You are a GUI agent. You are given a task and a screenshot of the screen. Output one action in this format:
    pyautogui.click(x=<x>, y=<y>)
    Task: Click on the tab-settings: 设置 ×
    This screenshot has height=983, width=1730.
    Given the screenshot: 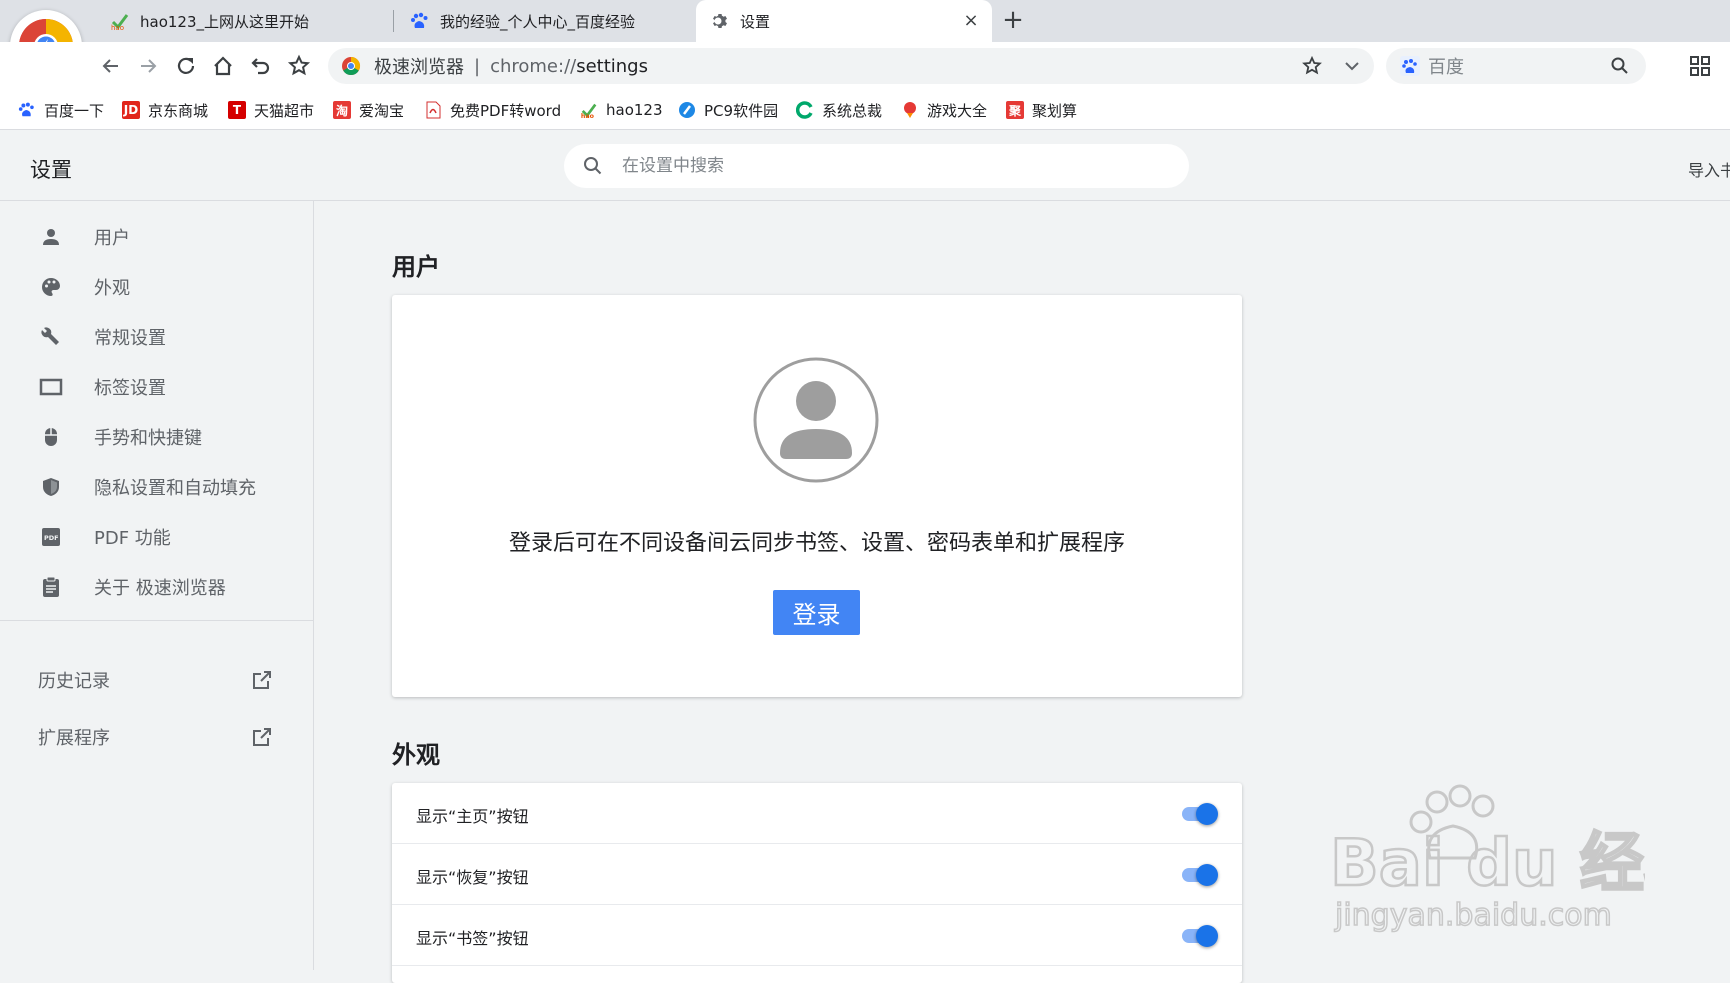 What is the action you would take?
    pyautogui.click(x=844, y=21)
    